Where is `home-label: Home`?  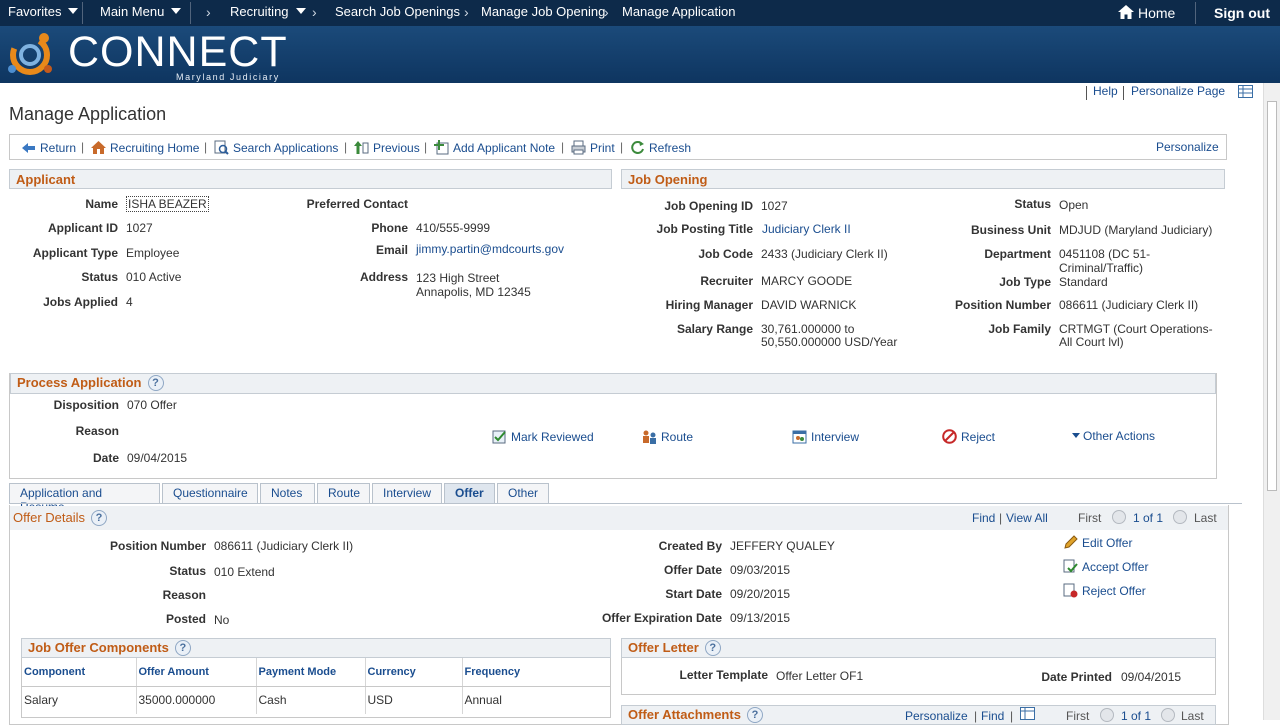 home-label: Home is located at coordinates (1157, 13).